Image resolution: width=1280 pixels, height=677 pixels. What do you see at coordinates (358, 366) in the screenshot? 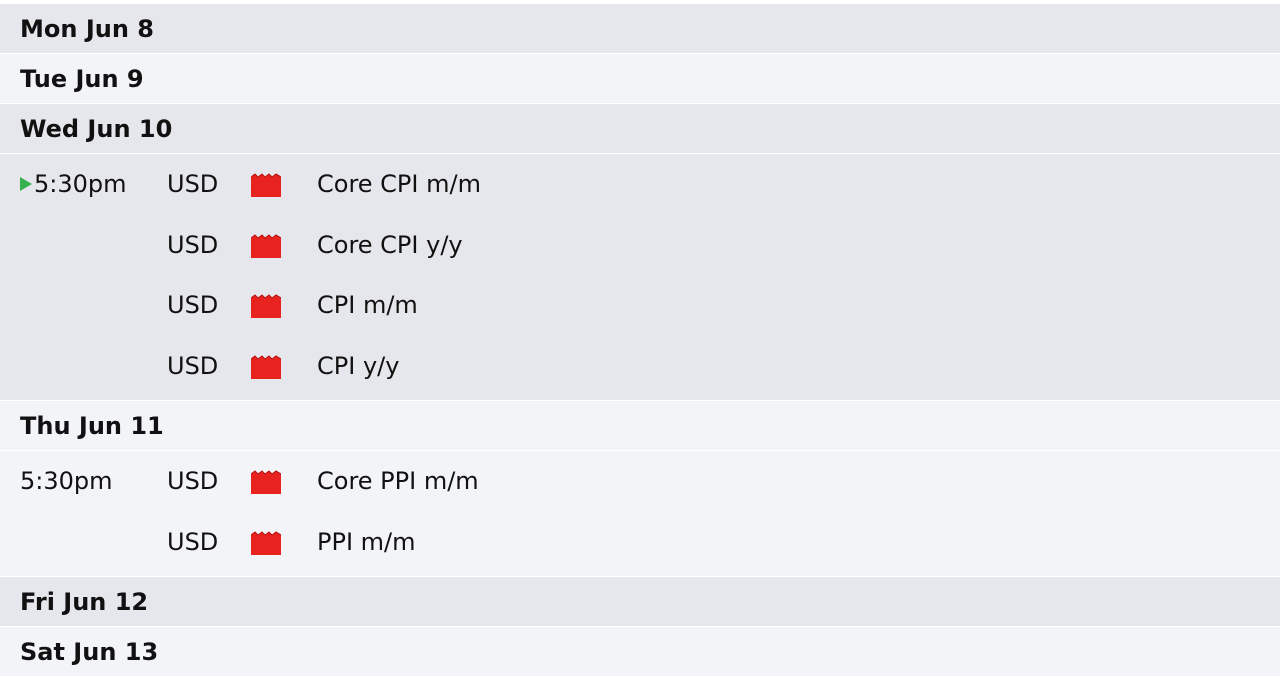
I see `event-title: CPI y/y` at bounding box center [358, 366].